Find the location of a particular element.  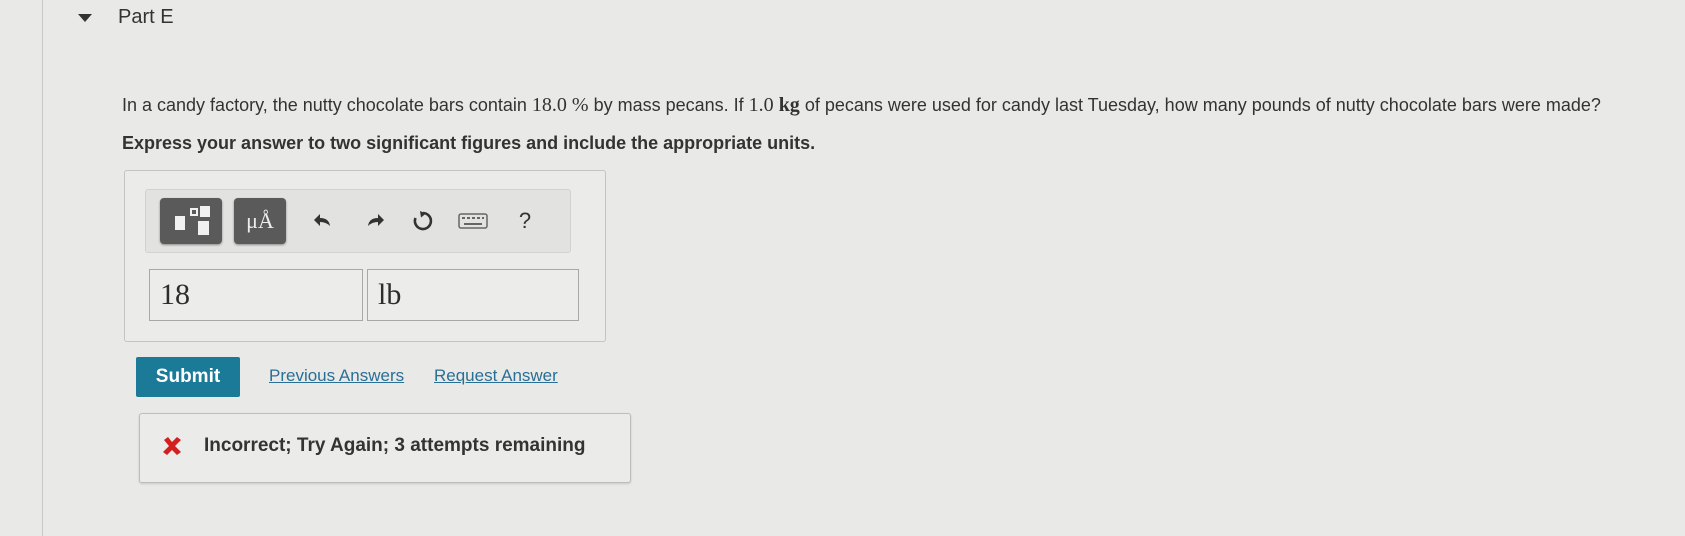

percent-value: 18.0 is located at coordinates (549, 105).